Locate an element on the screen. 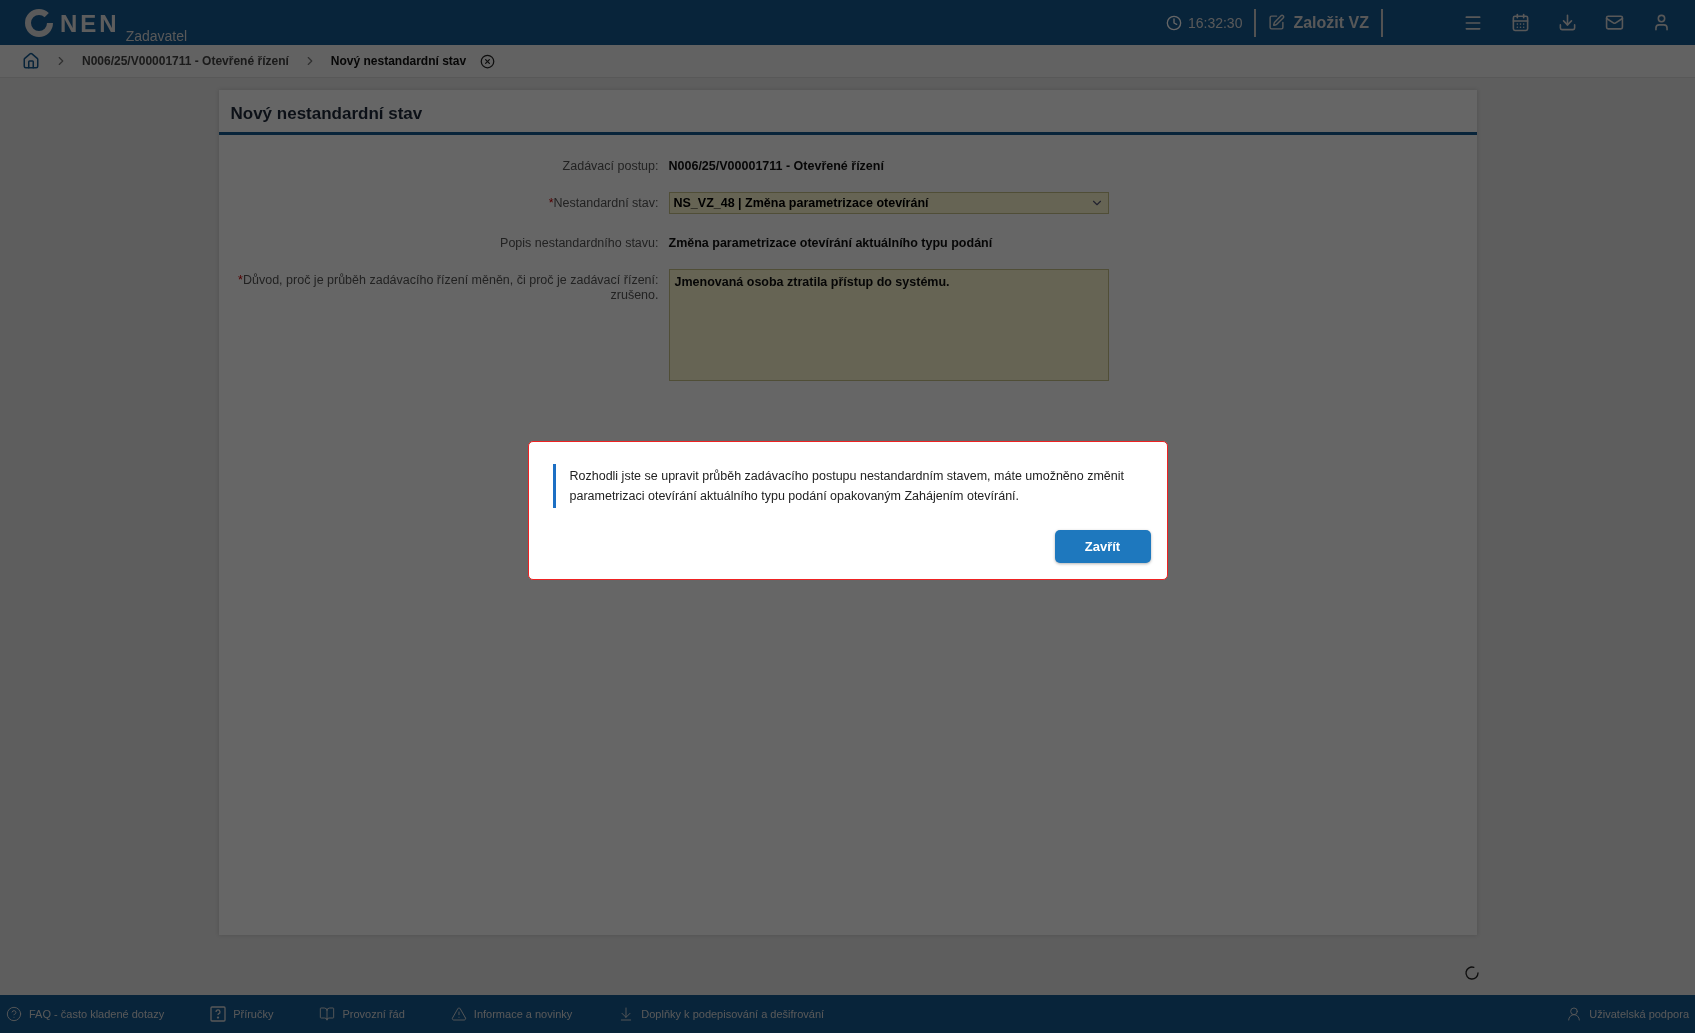  clock-icon is located at coordinates (1173, 22).